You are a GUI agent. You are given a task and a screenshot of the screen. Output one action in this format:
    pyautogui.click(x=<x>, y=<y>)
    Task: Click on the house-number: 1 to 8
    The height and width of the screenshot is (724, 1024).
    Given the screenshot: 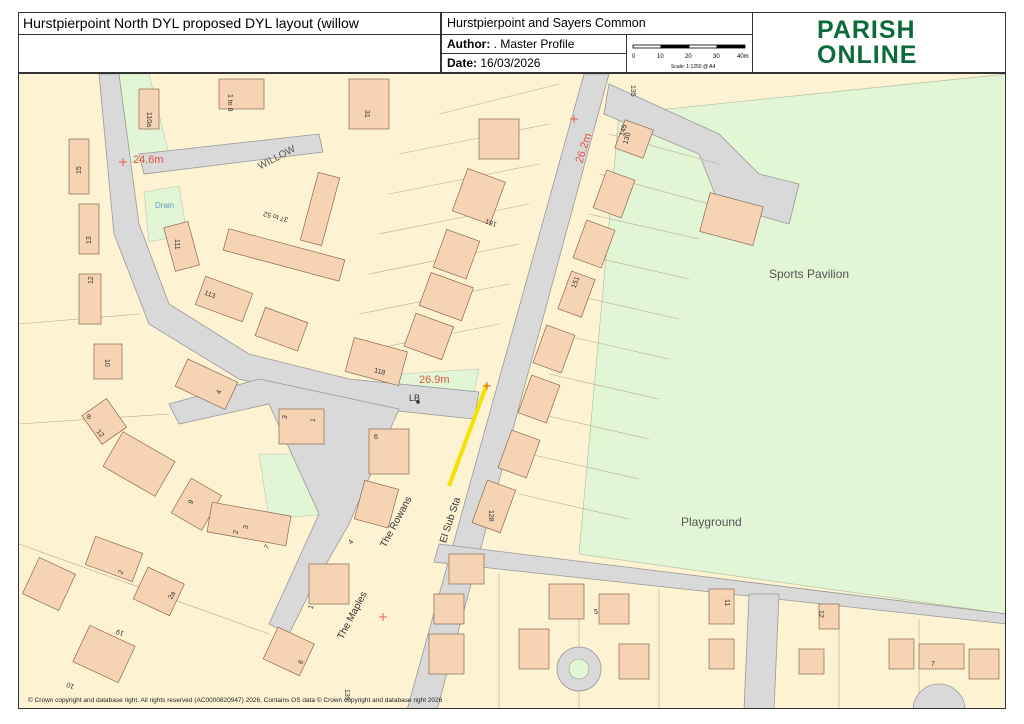 What is the action you would take?
    pyautogui.click(x=229, y=103)
    